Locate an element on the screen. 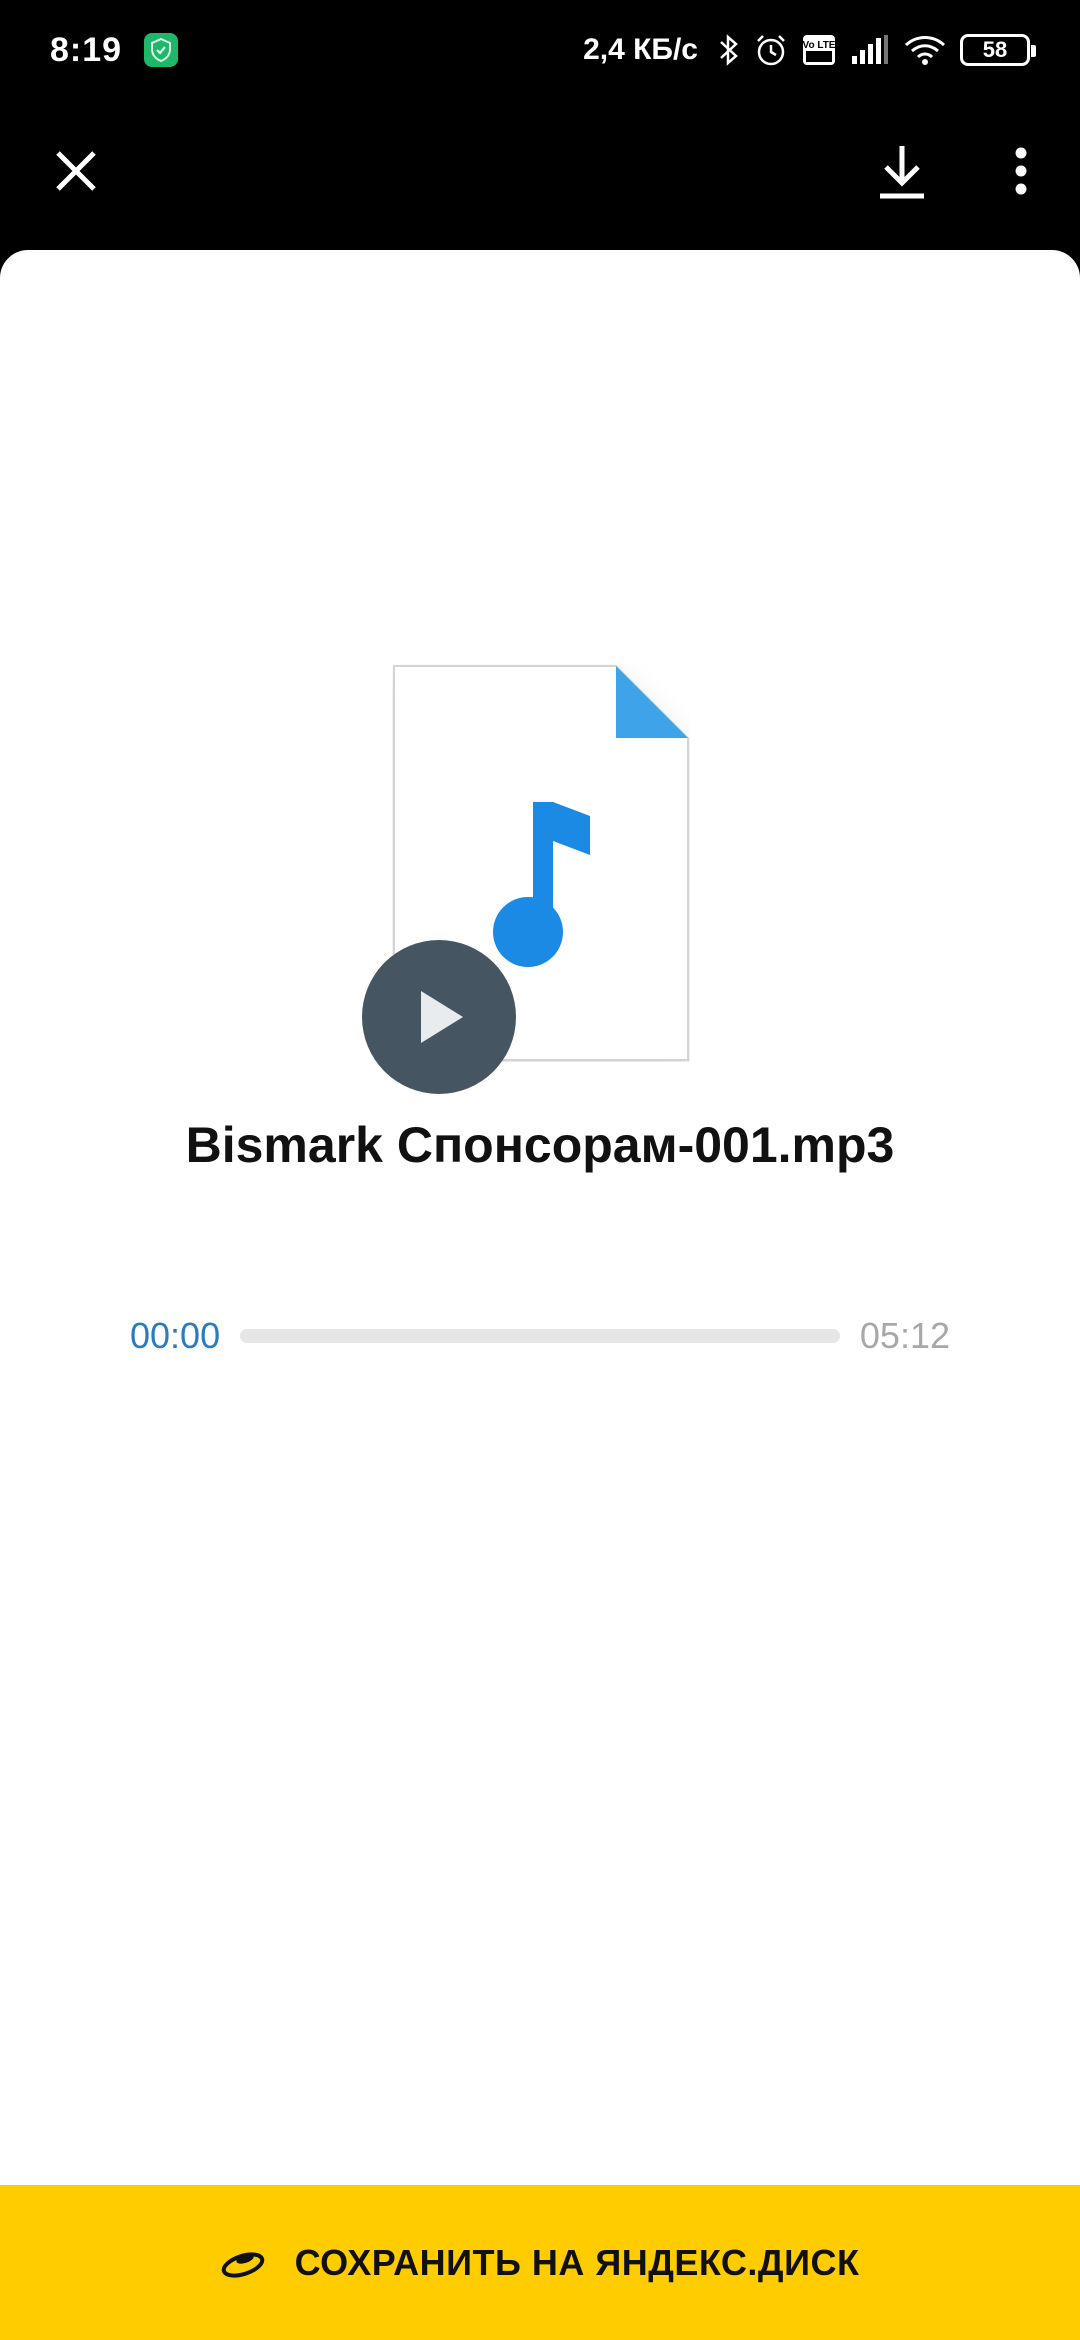  more-options-button is located at coordinates (1021, 171).